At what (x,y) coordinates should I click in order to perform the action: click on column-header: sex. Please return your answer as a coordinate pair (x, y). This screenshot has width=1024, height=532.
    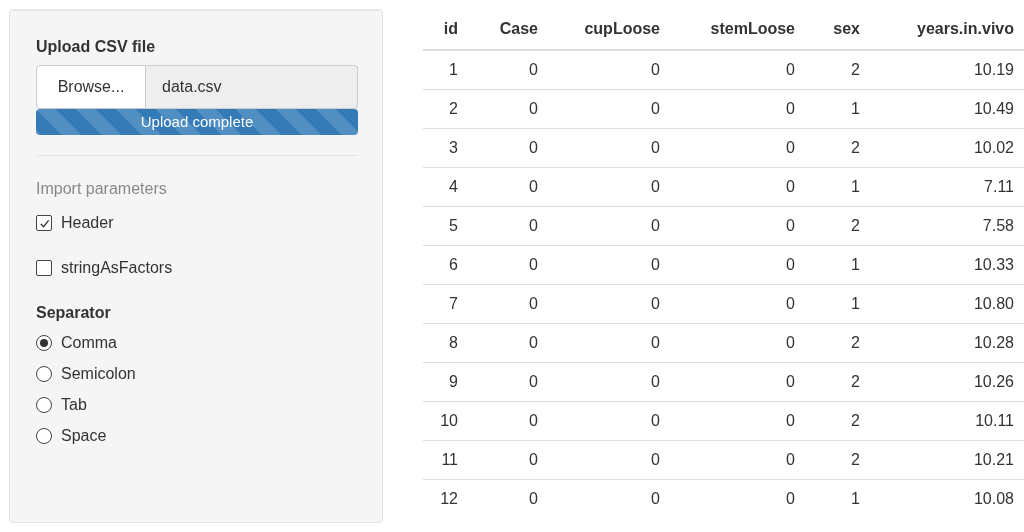
    Looking at the image, I should click on (837, 29).